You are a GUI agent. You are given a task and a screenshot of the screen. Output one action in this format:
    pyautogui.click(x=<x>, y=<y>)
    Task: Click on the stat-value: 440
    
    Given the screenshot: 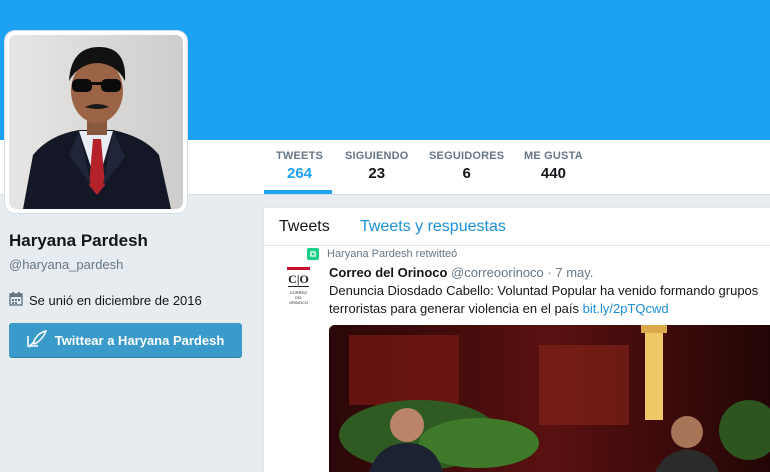 What is the action you would take?
    pyautogui.click(x=553, y=173)
    